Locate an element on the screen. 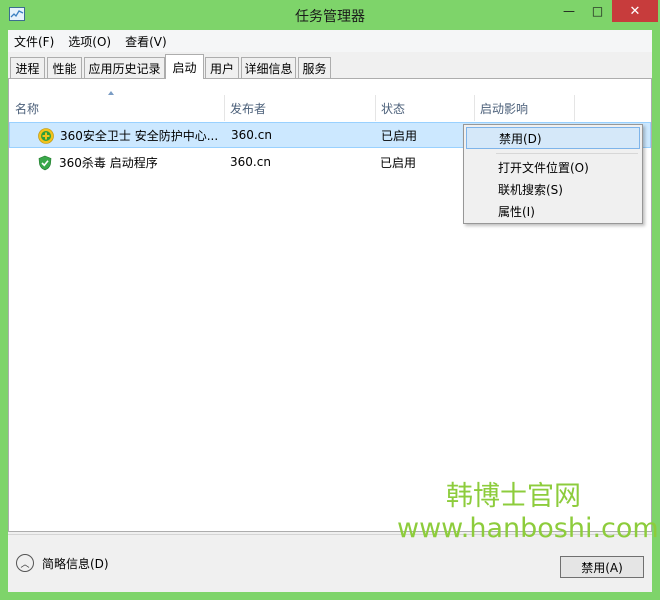  tab-startup: 启动 is located at coordinates (184, 66).